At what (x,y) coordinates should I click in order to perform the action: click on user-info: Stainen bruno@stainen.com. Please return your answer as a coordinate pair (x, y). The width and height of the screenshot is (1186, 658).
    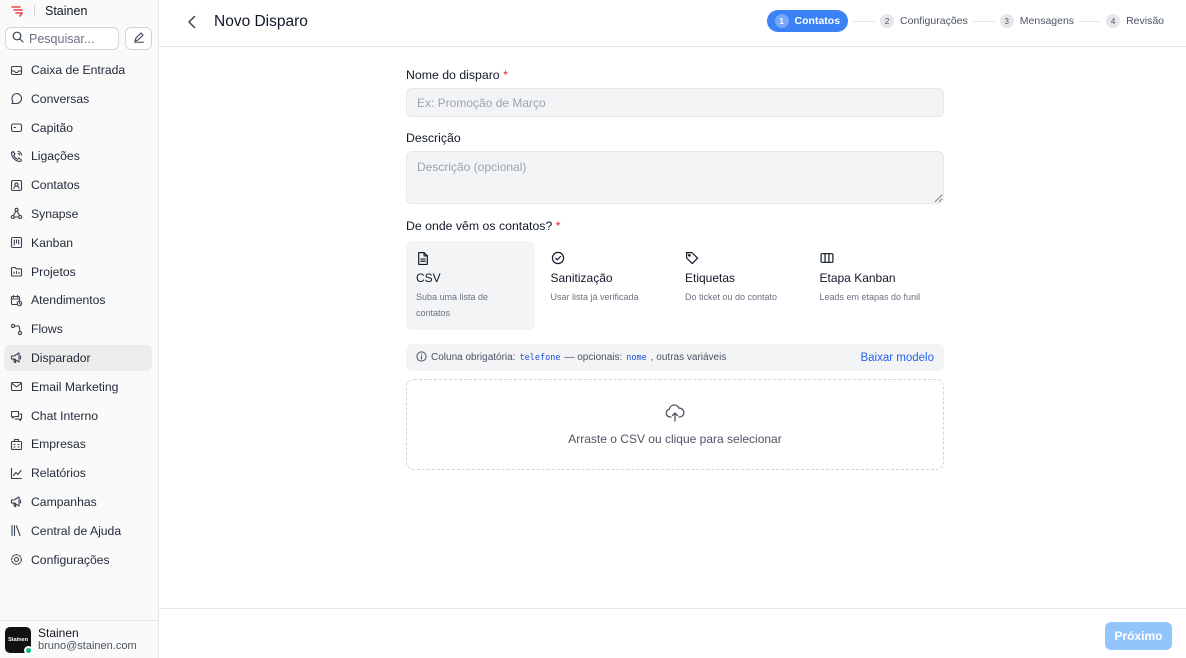
    Looking at the image, I should click on (87, 639).